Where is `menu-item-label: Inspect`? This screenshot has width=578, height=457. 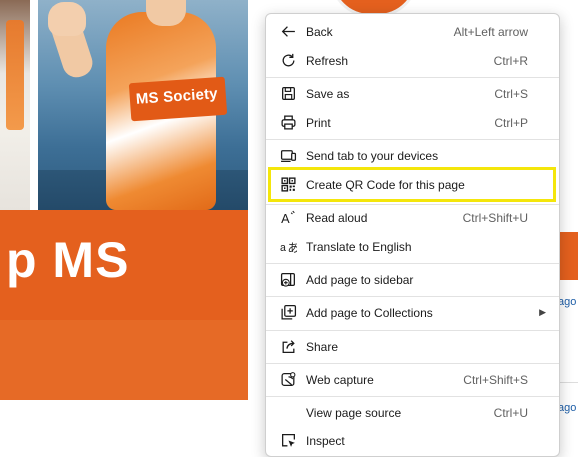 menu-item-label: Inspect is located at coordinates (325, 440).